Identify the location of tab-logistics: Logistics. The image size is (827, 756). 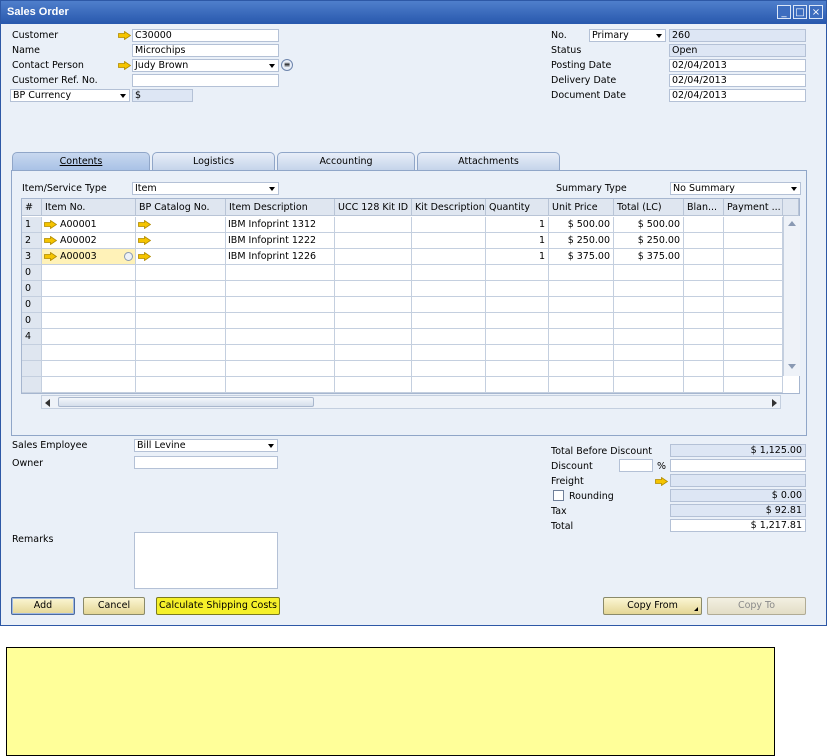
(213, 161).